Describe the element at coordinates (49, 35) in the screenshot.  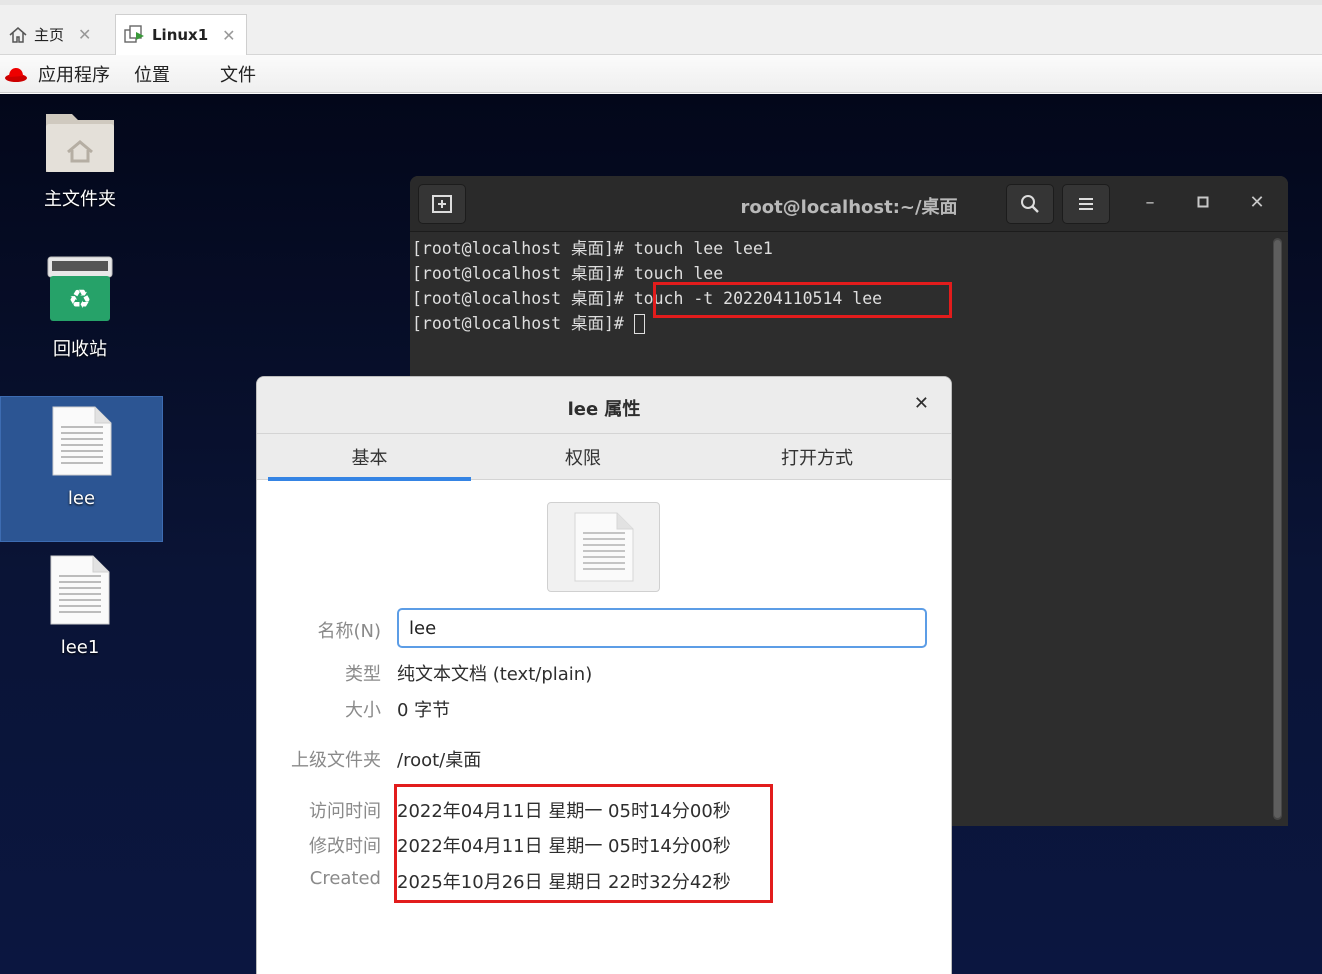
I see `host-tab-label: 主页` at that location.